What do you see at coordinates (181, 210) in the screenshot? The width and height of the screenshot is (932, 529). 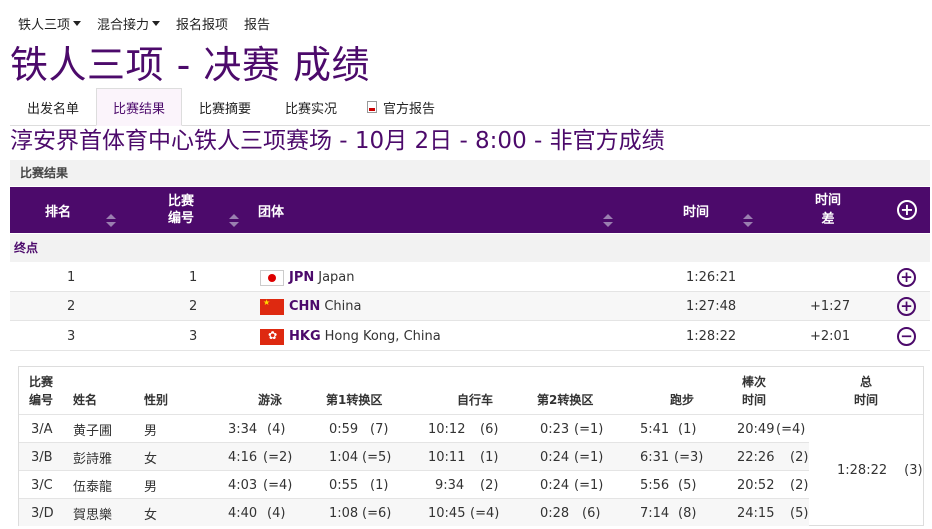 I see `column-bib: 比赛 编号` at bounding box center [181, 210].